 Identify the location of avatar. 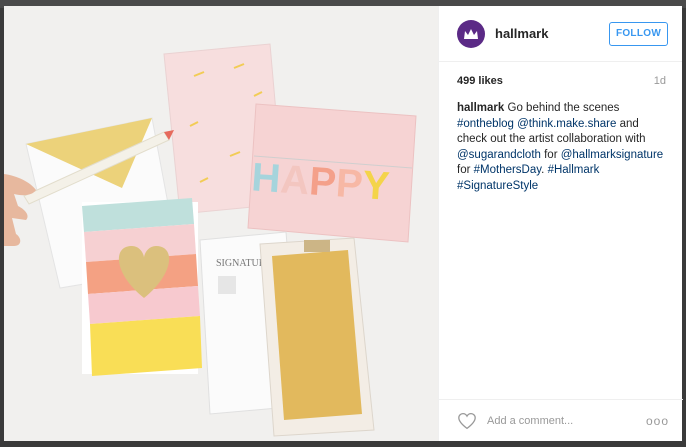
(471, 33).